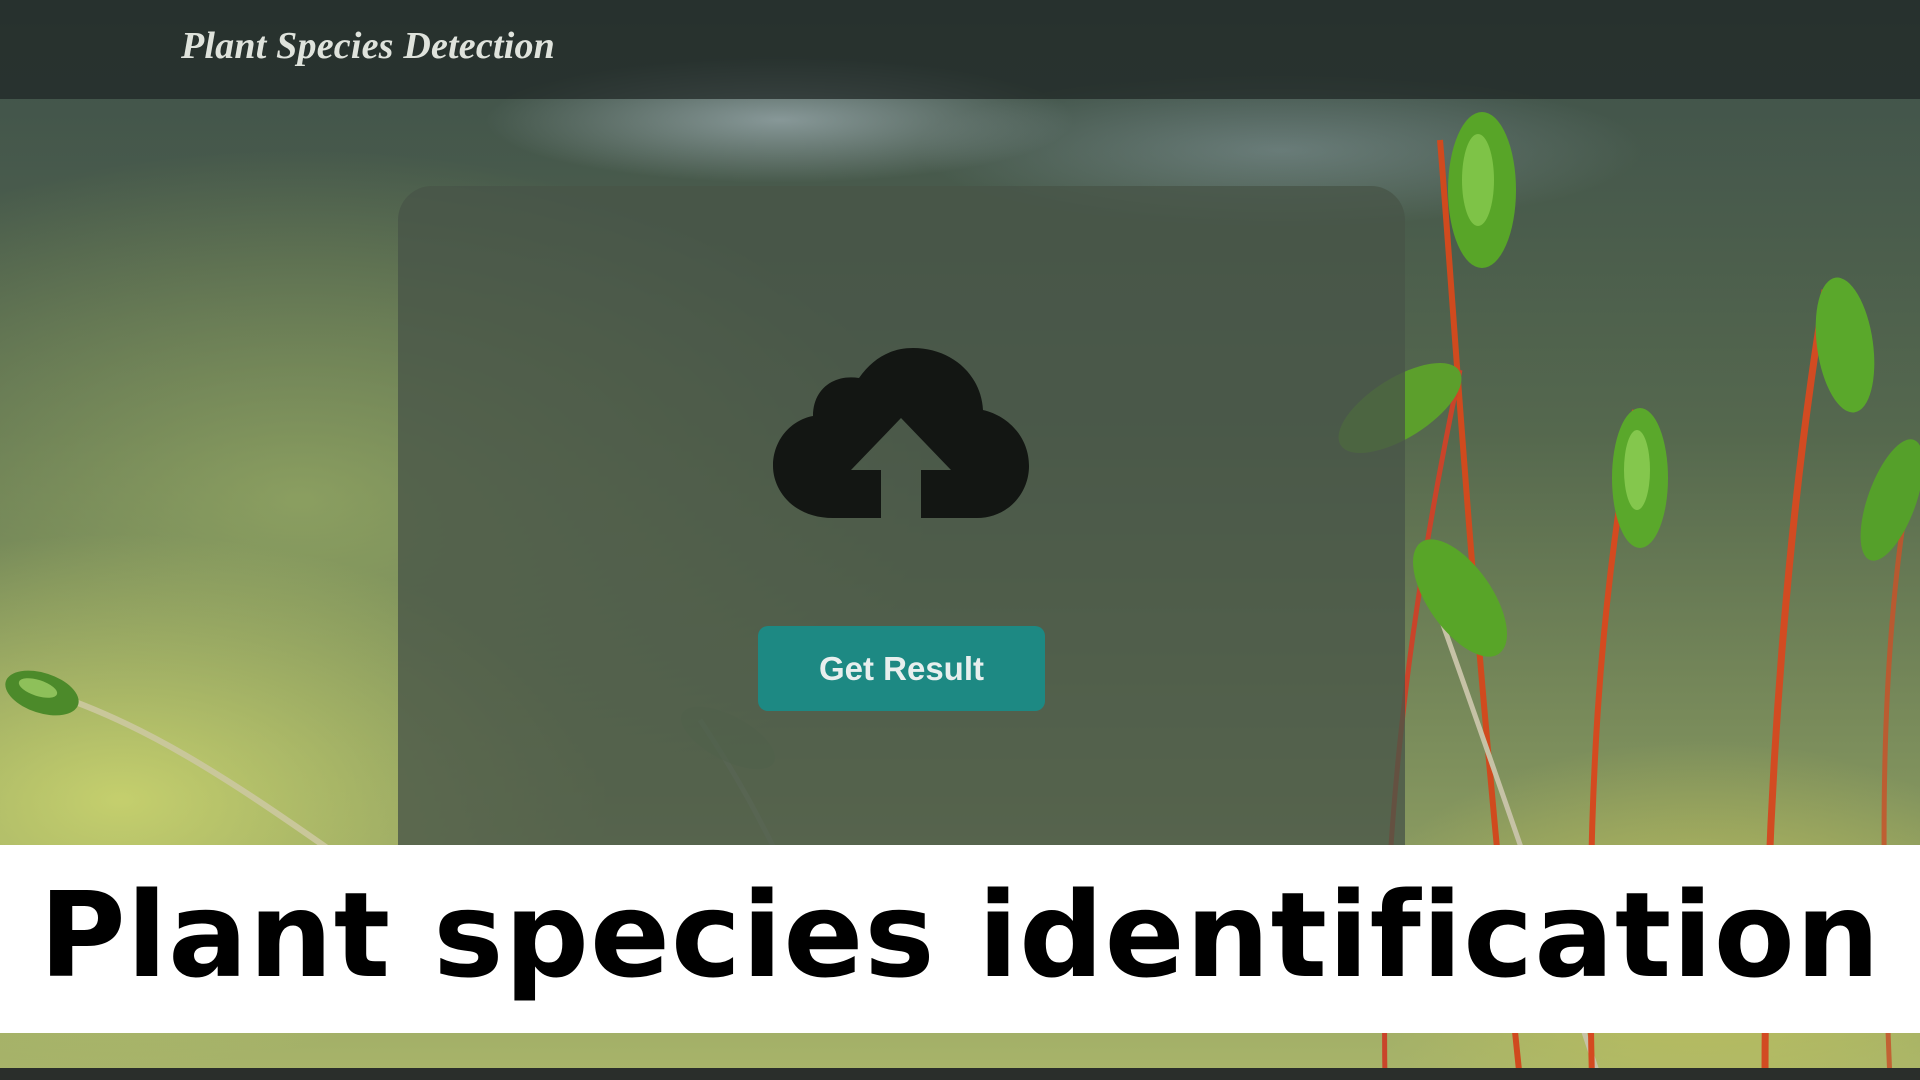  Describe the element at coordinates (368, 46) in the screenshot. I see `brand-title: Plant Species Detection` at that location.